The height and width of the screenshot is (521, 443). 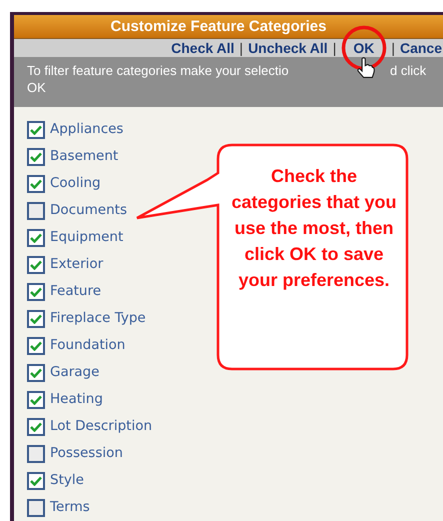 What do you see at coordinates (88, 346) in the screenshot?
I see `category-label: Foundation` at bounding box center [88, 346].